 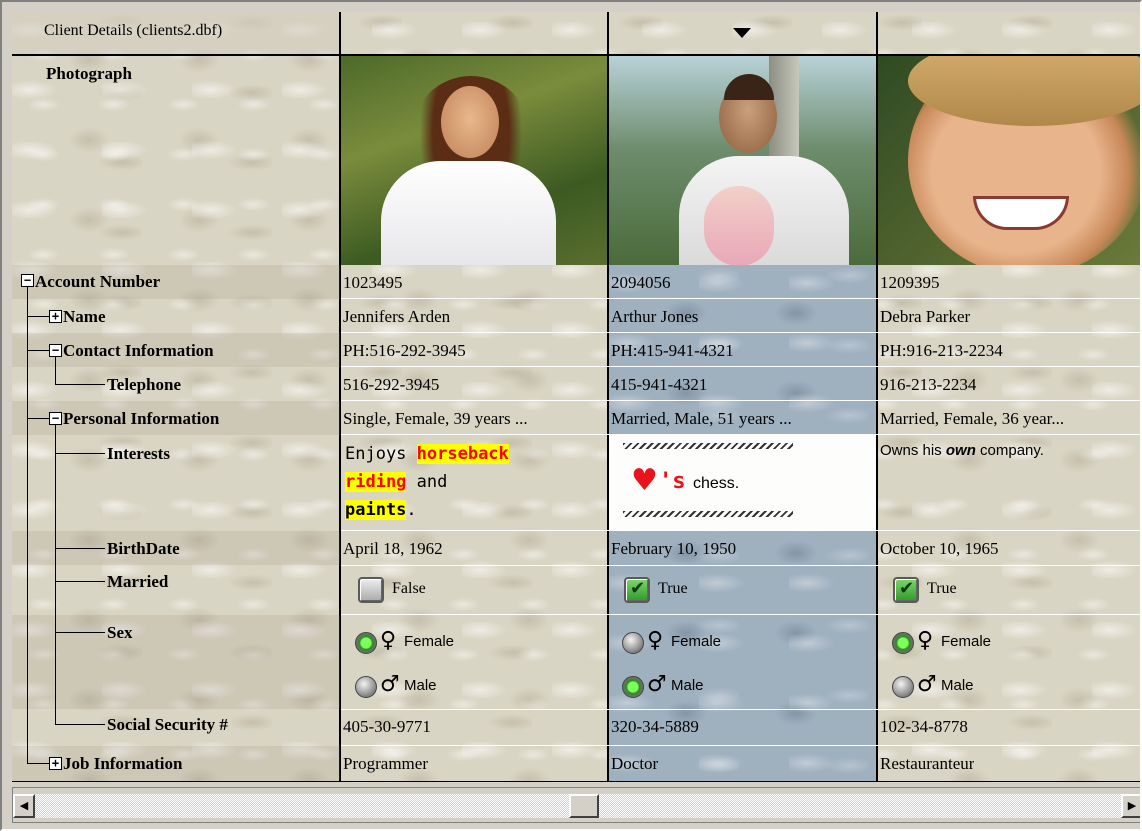 What do you see at coordinates (141, 418) in the screenshot?
I see `label-personal-information: Personal Information` at bounding box center [141, 418].